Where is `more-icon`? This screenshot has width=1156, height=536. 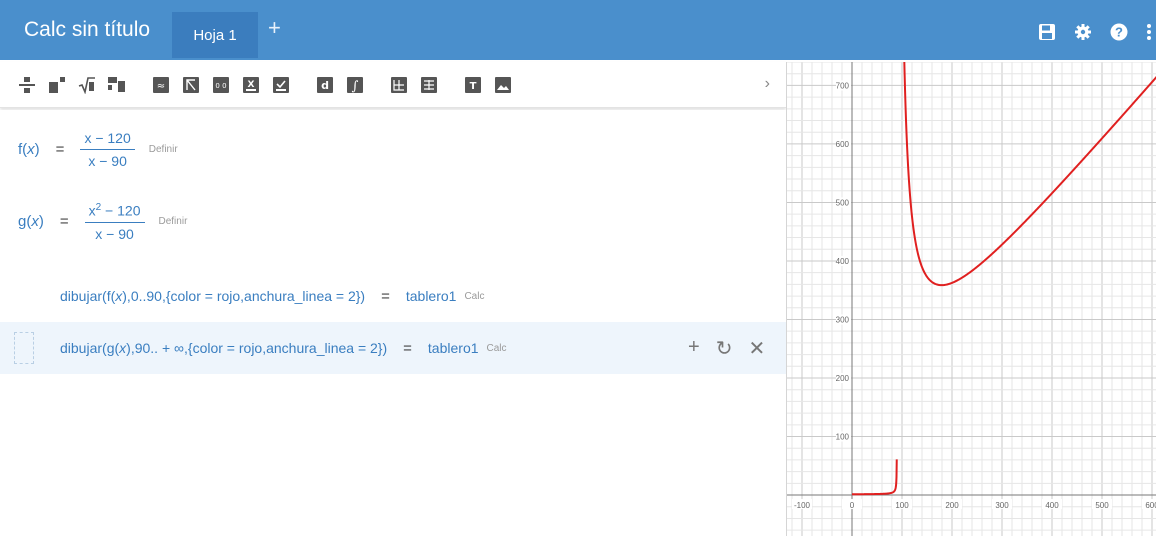
more-icon is located at coordinates (1149, 32).